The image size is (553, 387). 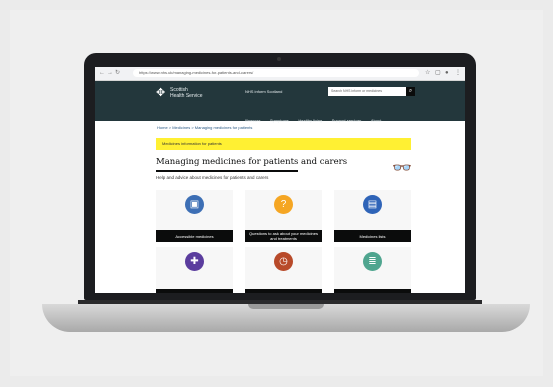 What do you see at coordinates (110, 73) in the screenshot?
I see `forward-button: →` at bounding box center [110, 73].